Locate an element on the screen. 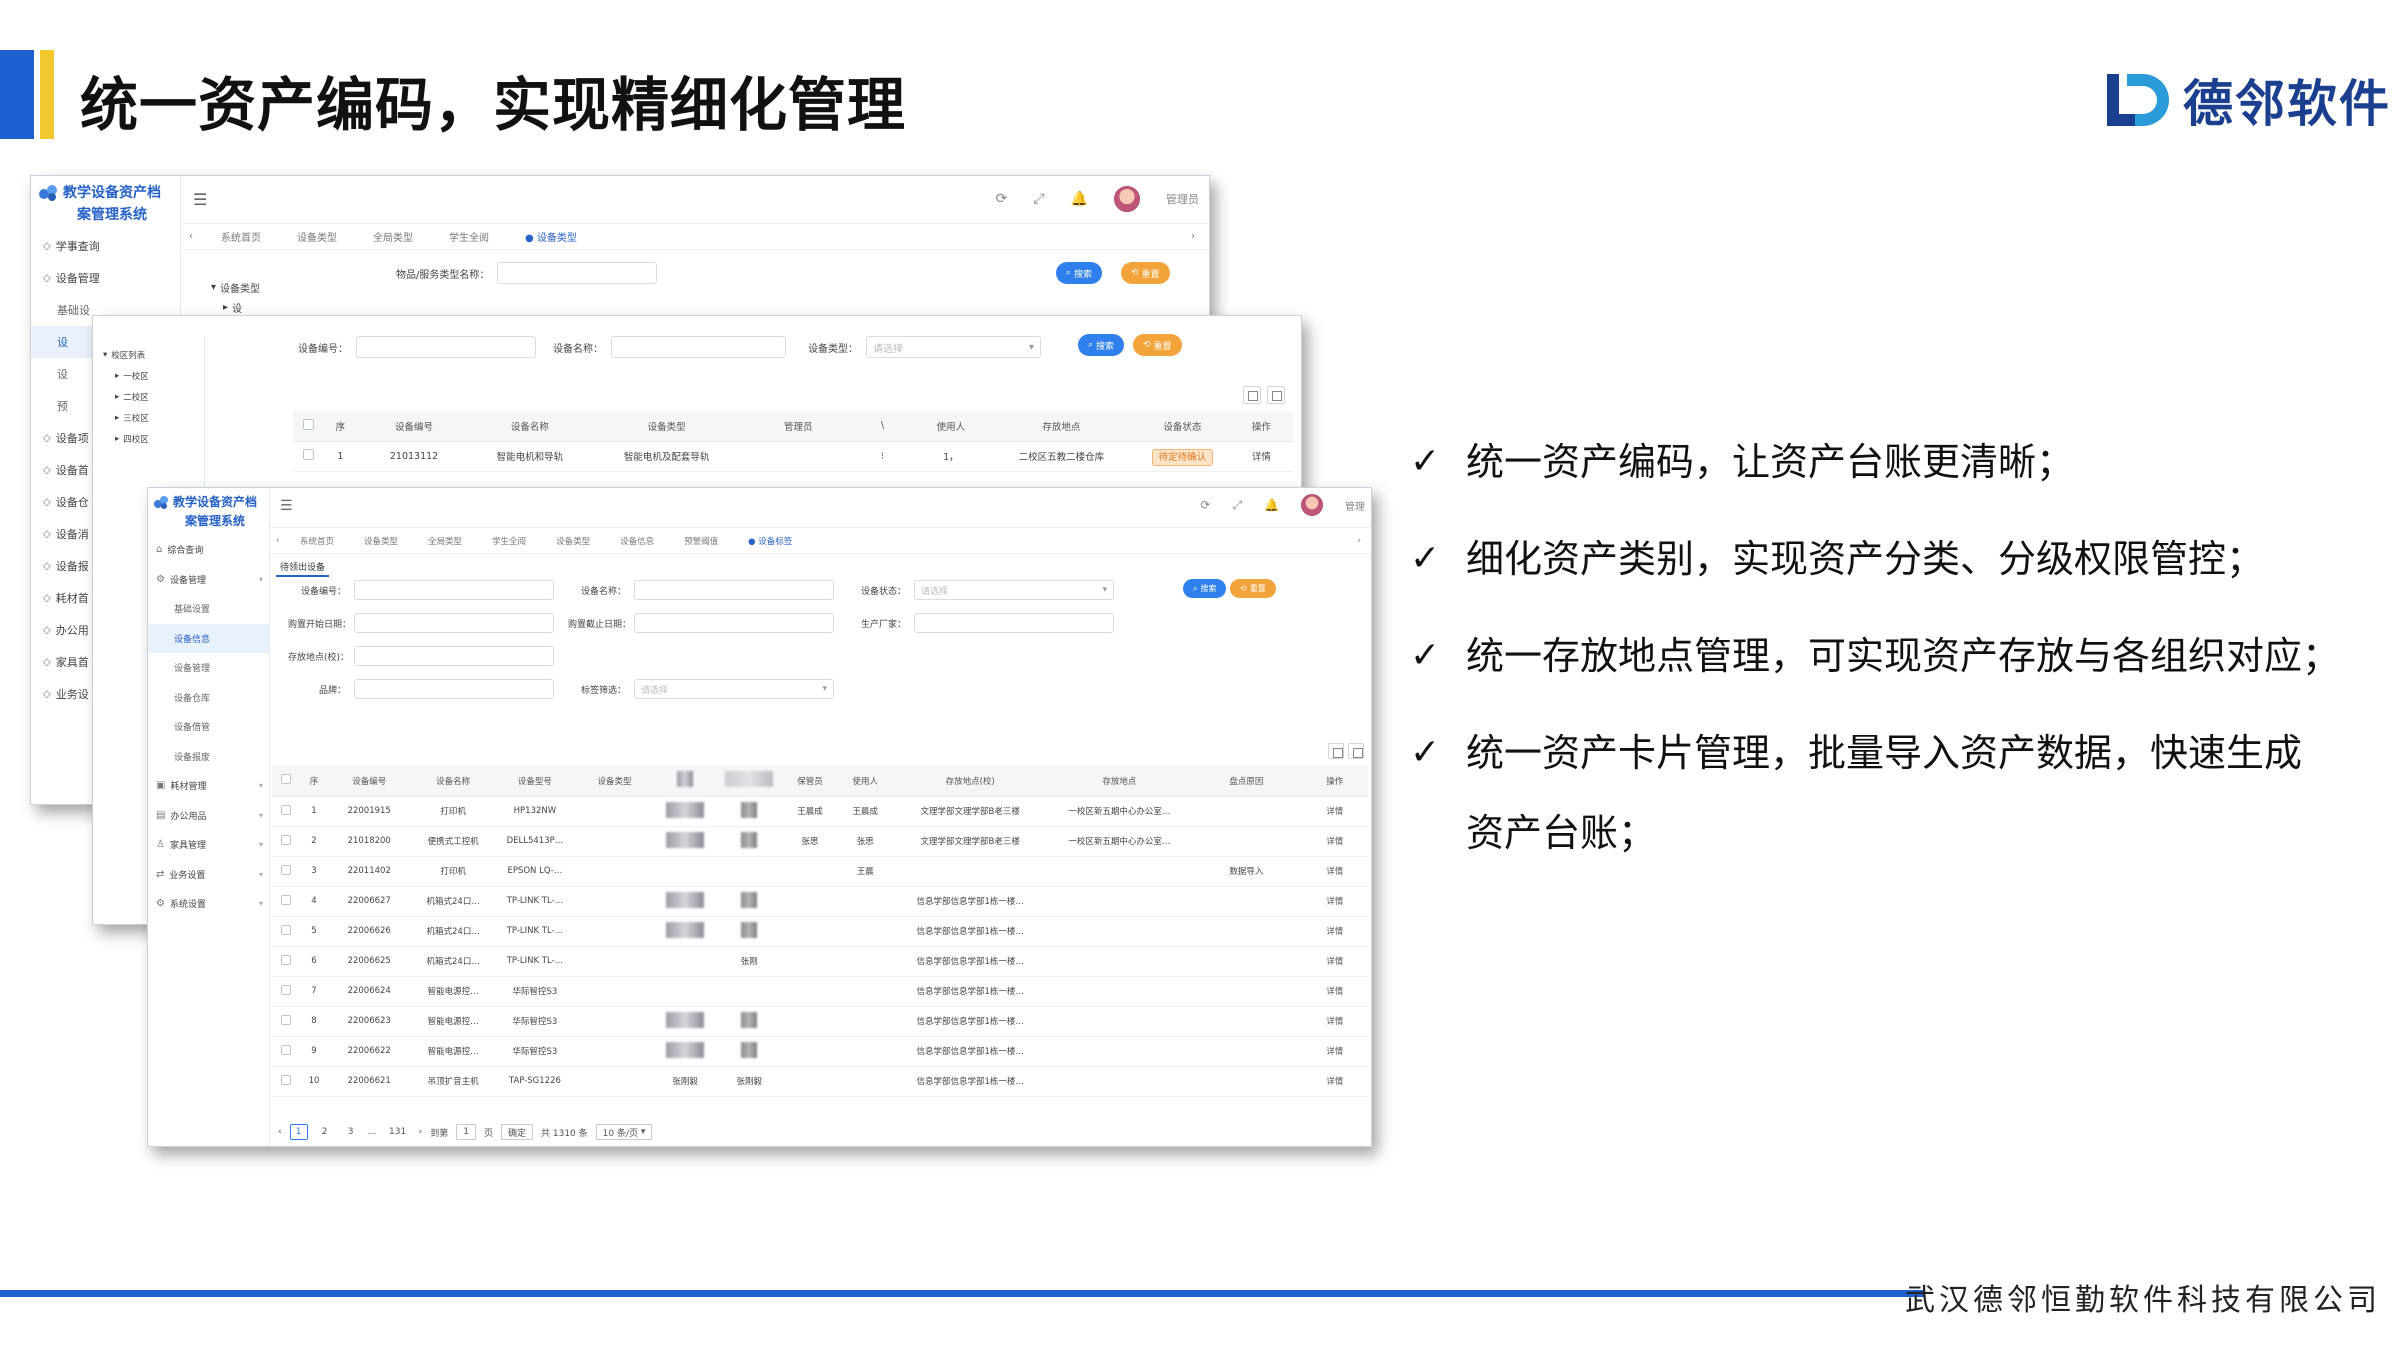 This screenshot has height=1350, width=2401. place-input is located at coordinates (454, 656).